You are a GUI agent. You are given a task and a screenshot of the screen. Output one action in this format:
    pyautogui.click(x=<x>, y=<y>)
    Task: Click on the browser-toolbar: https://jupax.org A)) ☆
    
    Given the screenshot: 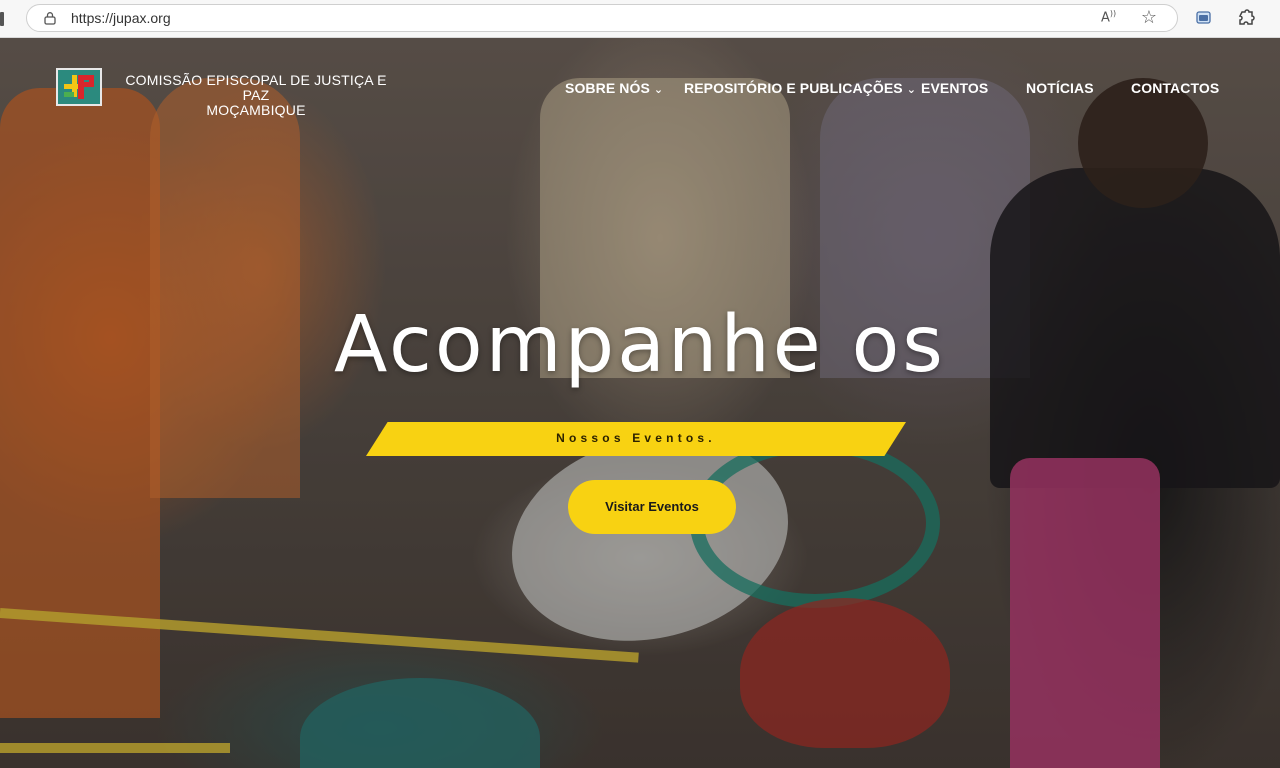 What is the action you would take?
    pyautogui.click(x=640, y=19)
    